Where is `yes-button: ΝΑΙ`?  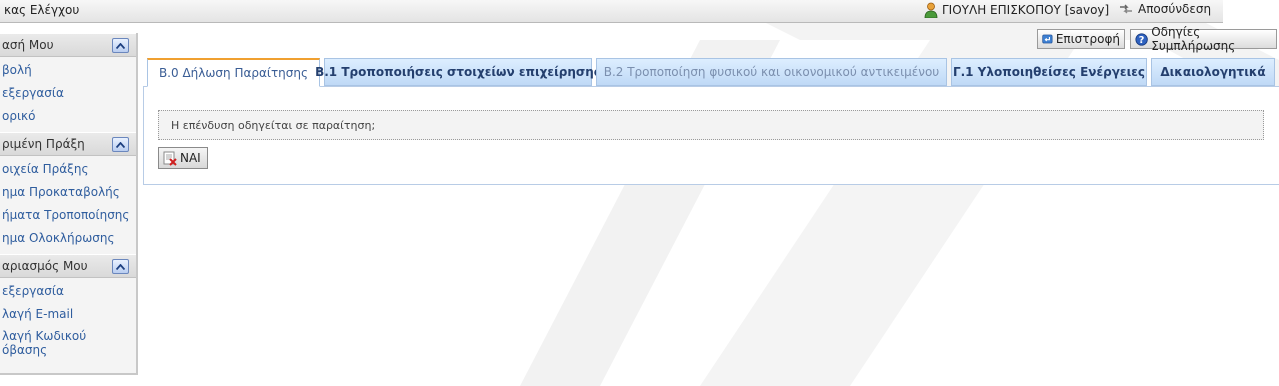 yes-button: ΝΑΙ is located at coordinates (183, 158).